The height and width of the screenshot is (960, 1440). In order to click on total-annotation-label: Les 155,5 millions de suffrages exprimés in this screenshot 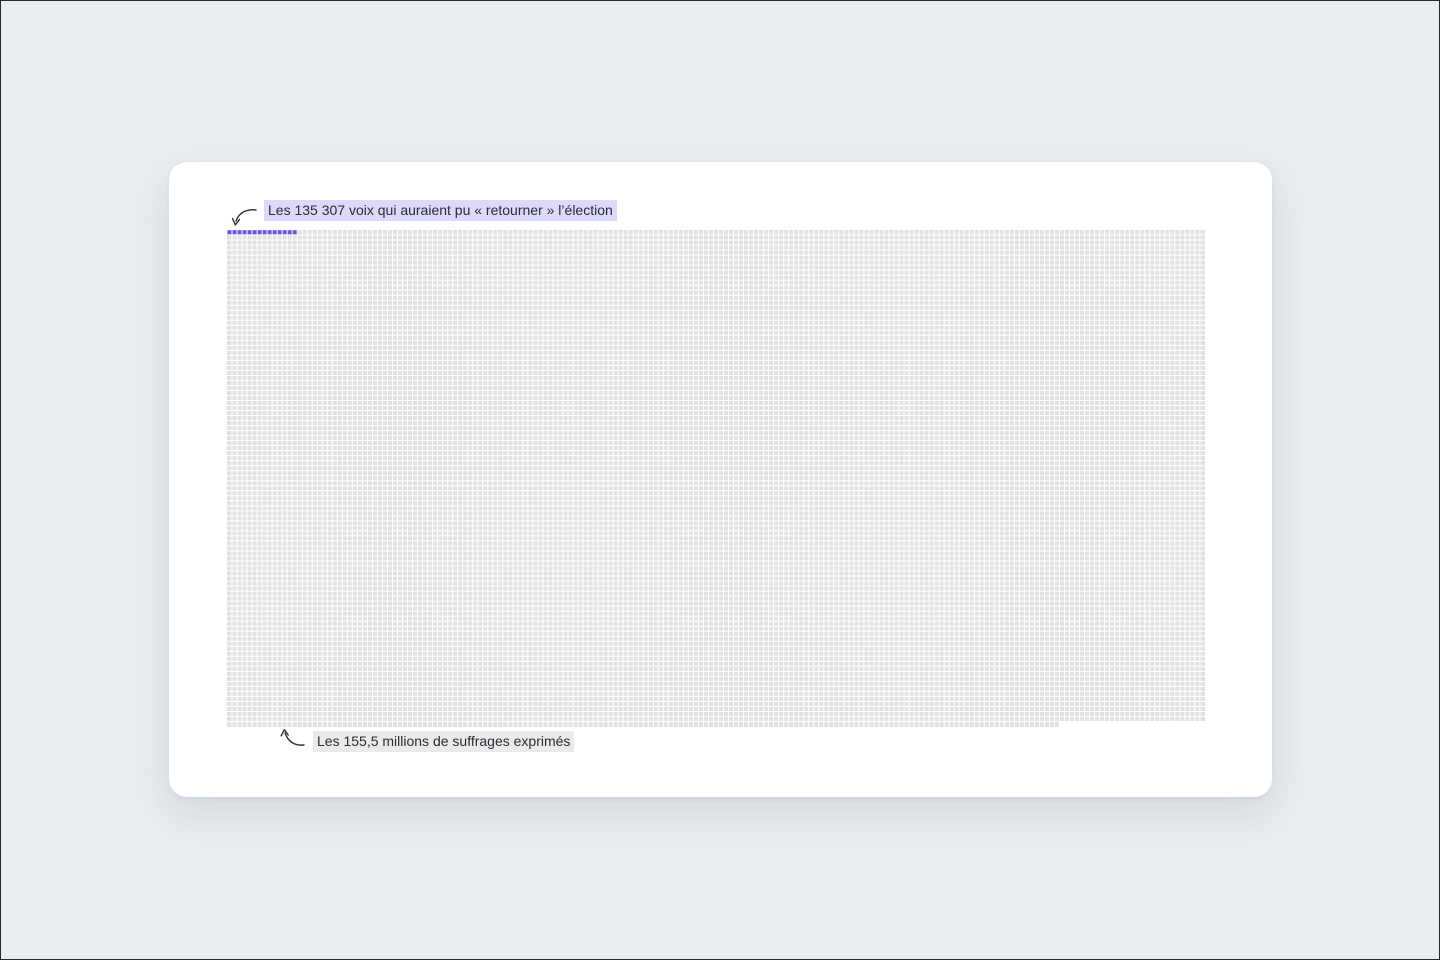, I will do `click(444, 741)`.